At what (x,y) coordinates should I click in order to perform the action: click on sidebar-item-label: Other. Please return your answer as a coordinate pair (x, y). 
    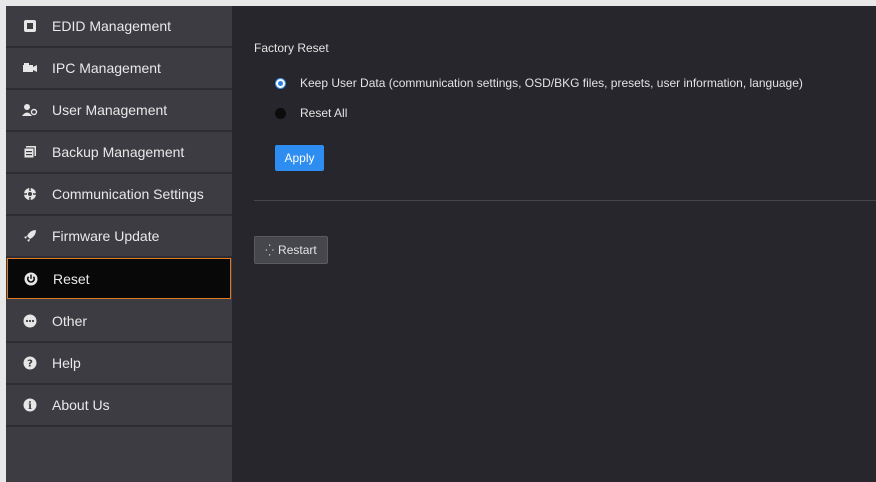
    Looking at the image, I should click on (70, 321).